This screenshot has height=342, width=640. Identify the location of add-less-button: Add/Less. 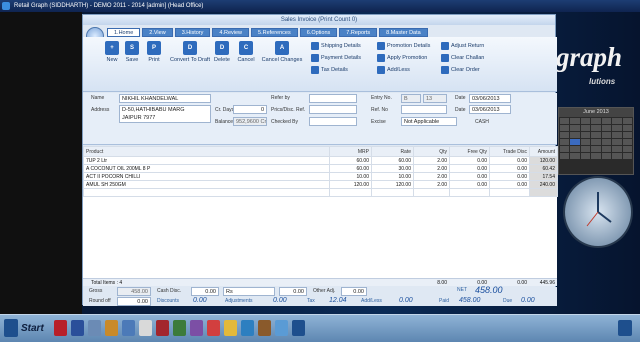
(393, 69).